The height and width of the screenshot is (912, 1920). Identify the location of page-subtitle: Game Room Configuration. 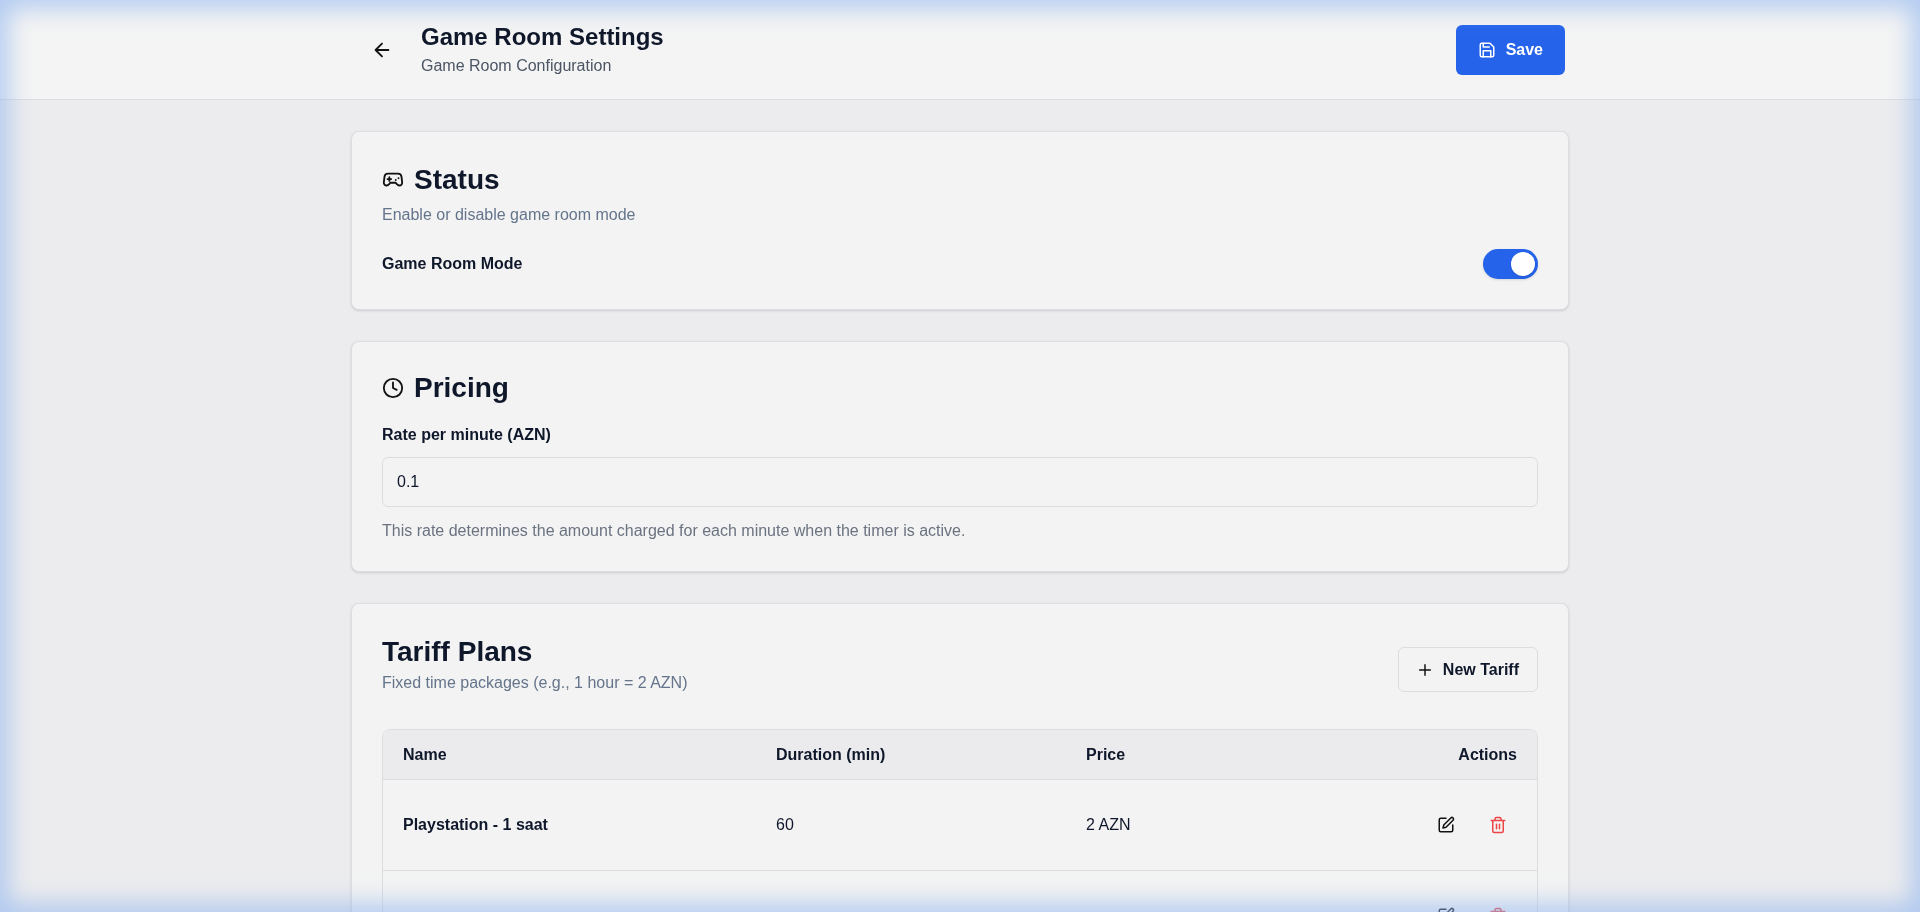
(517, 65).